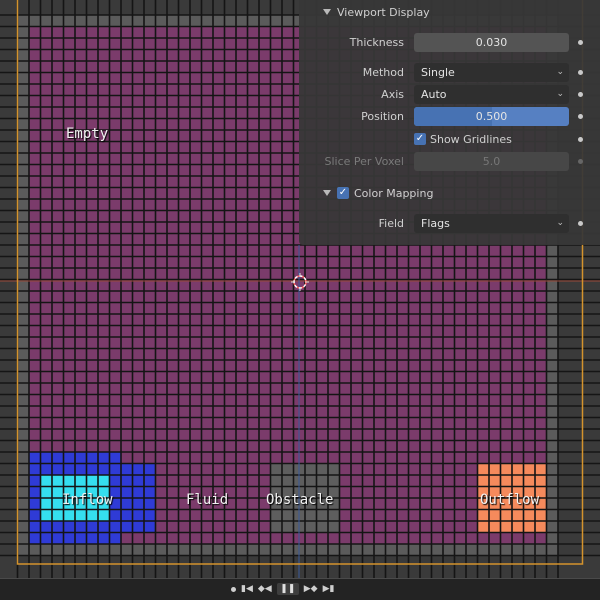 The width and height of the screenshot is (600, 600). I want to click on position-slider: 0.500, so click(491, 116).